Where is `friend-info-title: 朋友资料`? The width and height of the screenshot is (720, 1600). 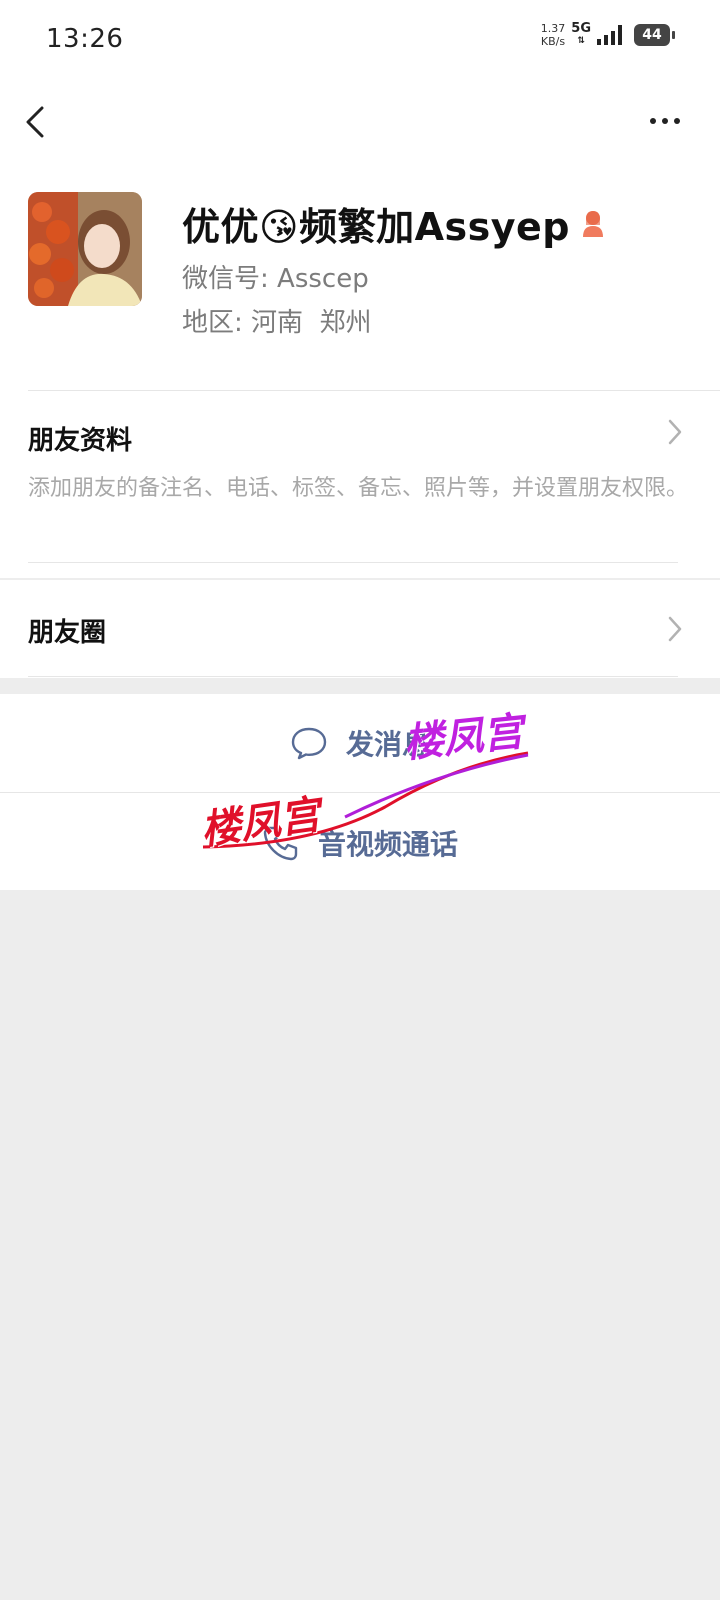 friend-info-title: 朋友资料 is located at coordinates (80, 441).